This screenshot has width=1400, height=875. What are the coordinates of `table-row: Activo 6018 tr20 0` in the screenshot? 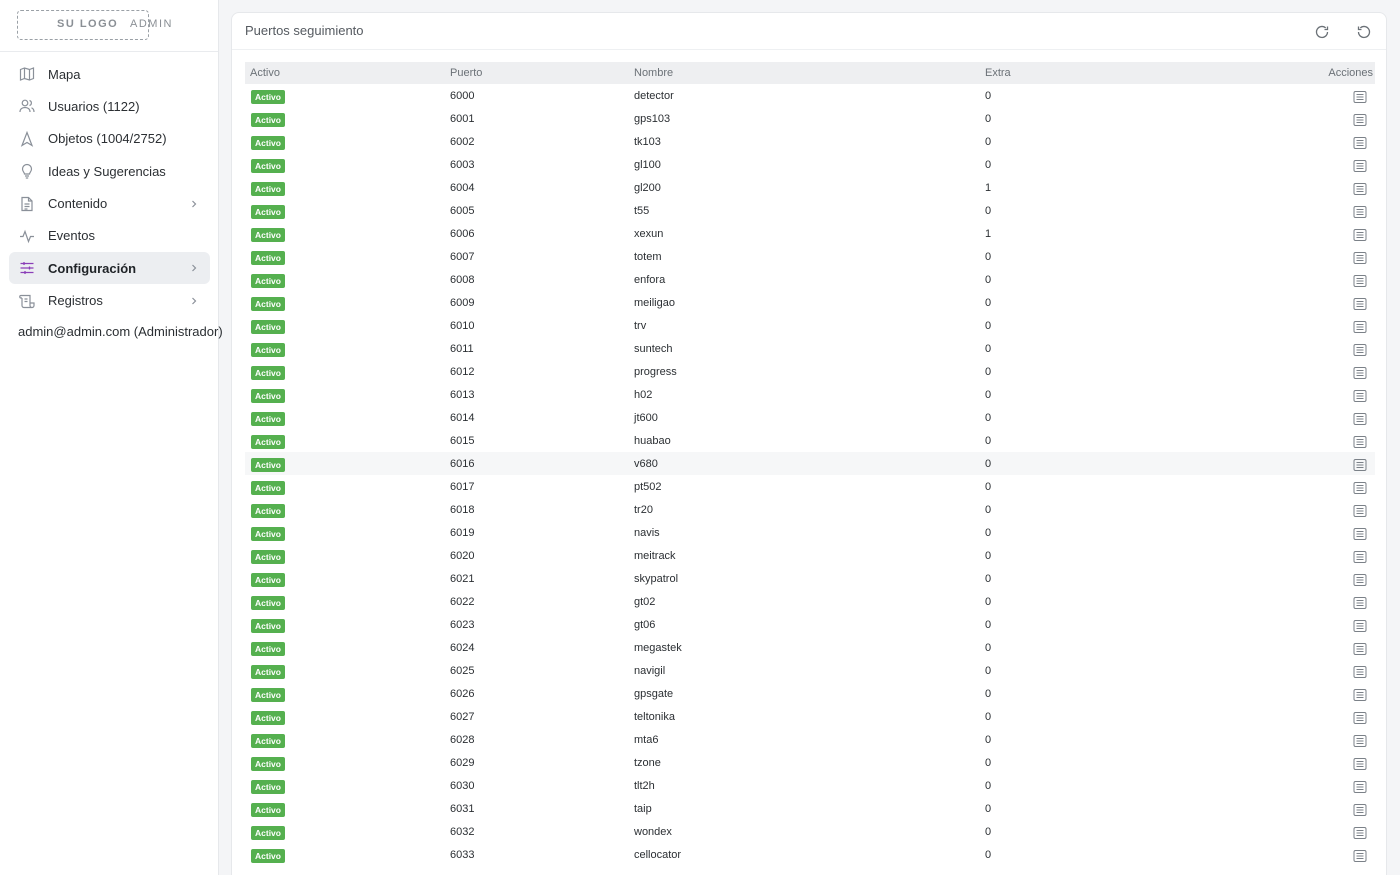 It's located at (810, 509).